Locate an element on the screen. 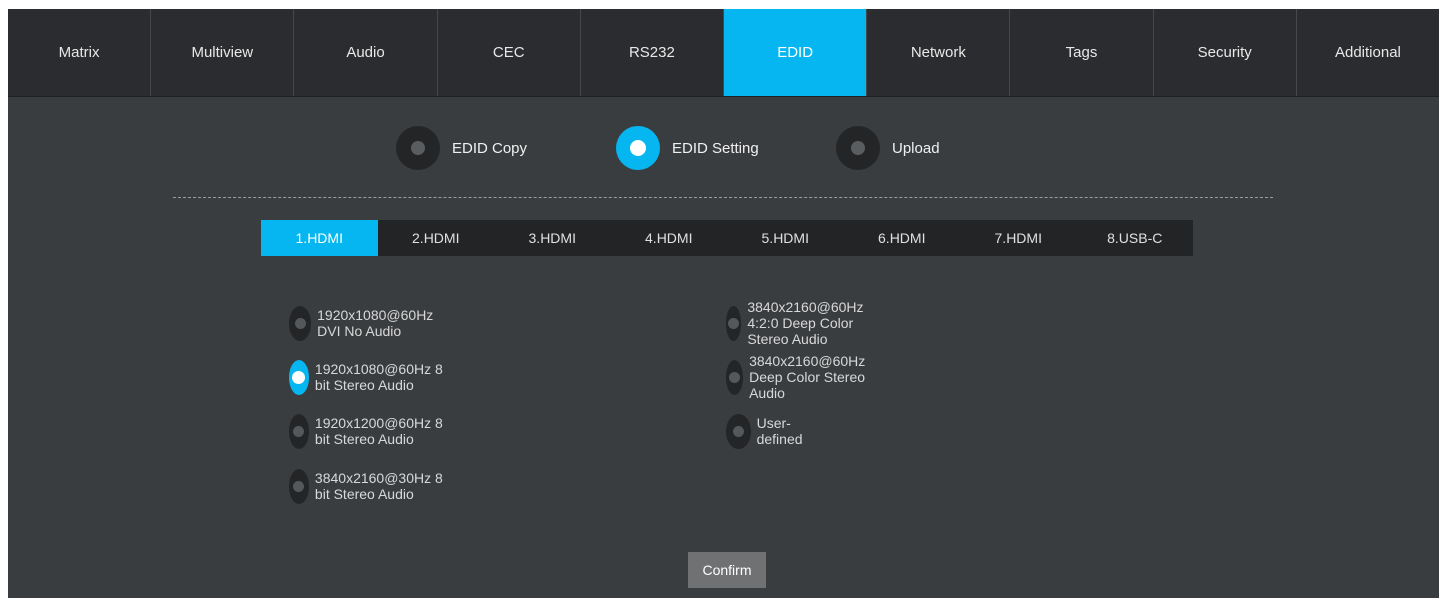  port-tab-5-hdmi: 5.HDMI is located at coordinates (785, 238).